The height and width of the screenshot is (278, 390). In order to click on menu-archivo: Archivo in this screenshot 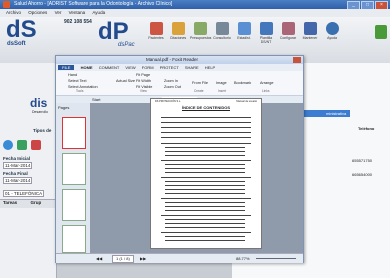, I will do `click(13, 12)`.